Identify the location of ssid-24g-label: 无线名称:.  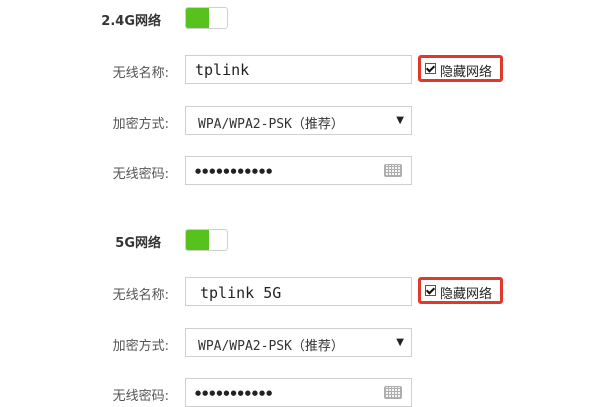
(140, 73).